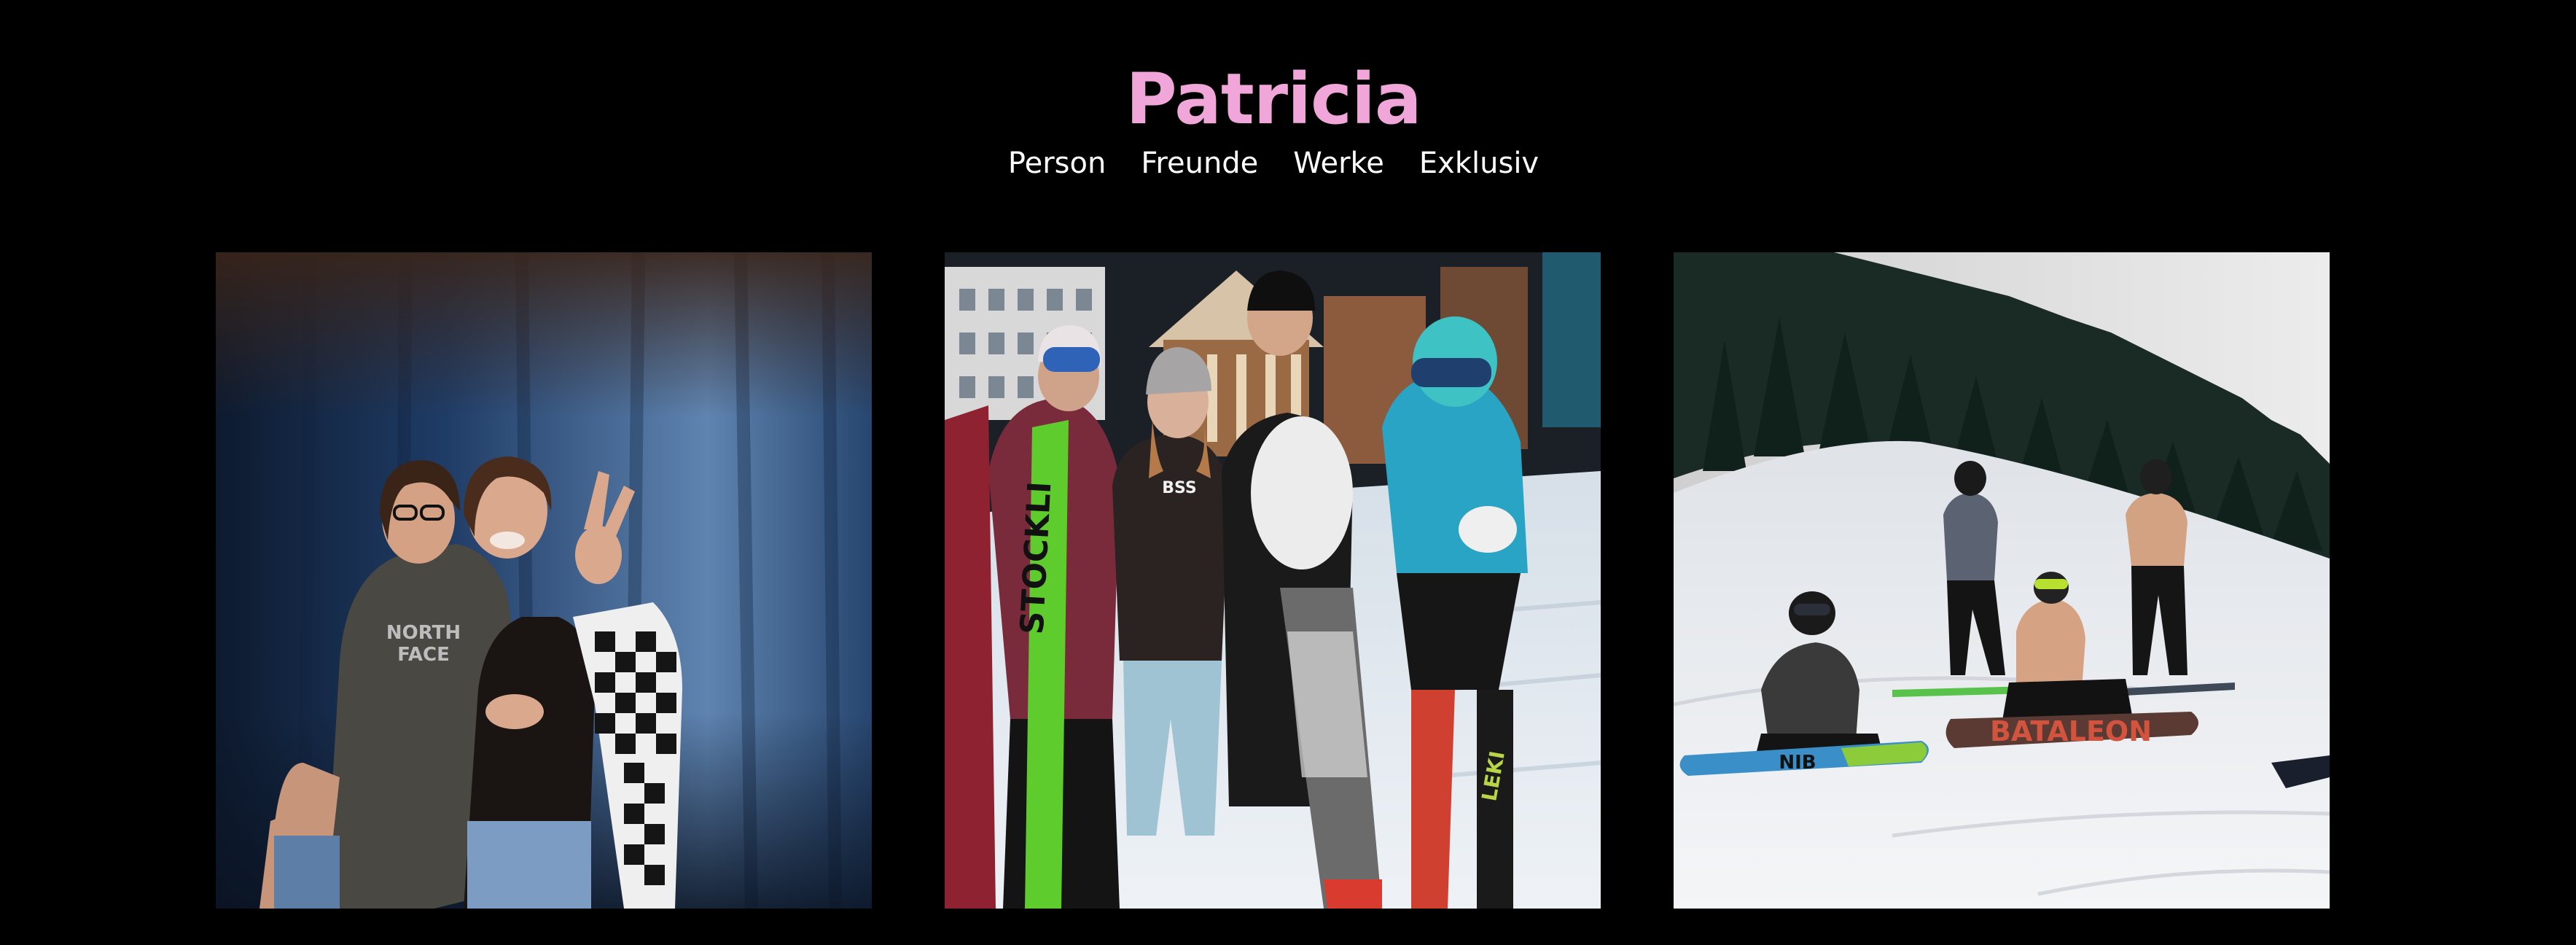  I want to click on main-nav: Person Freunde Werke Exklusiv, so click(1273, 163).